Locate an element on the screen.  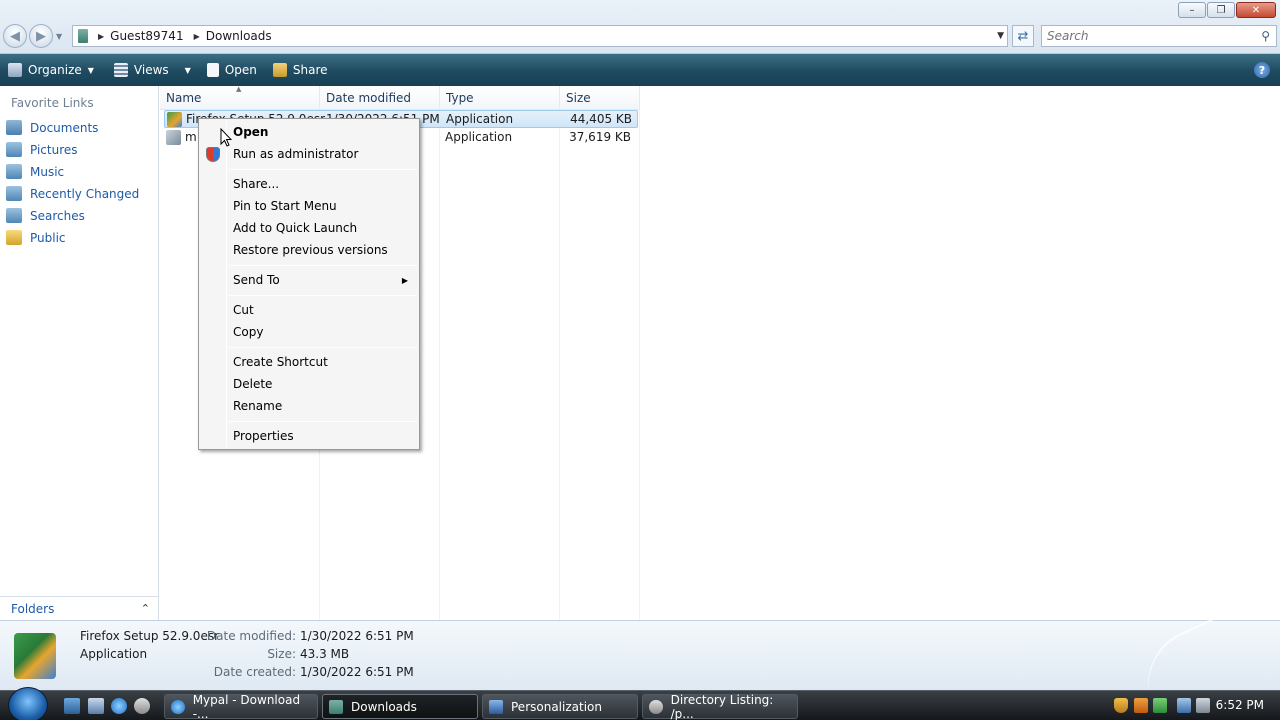
network-icon is located at coordinates (1184, 705).